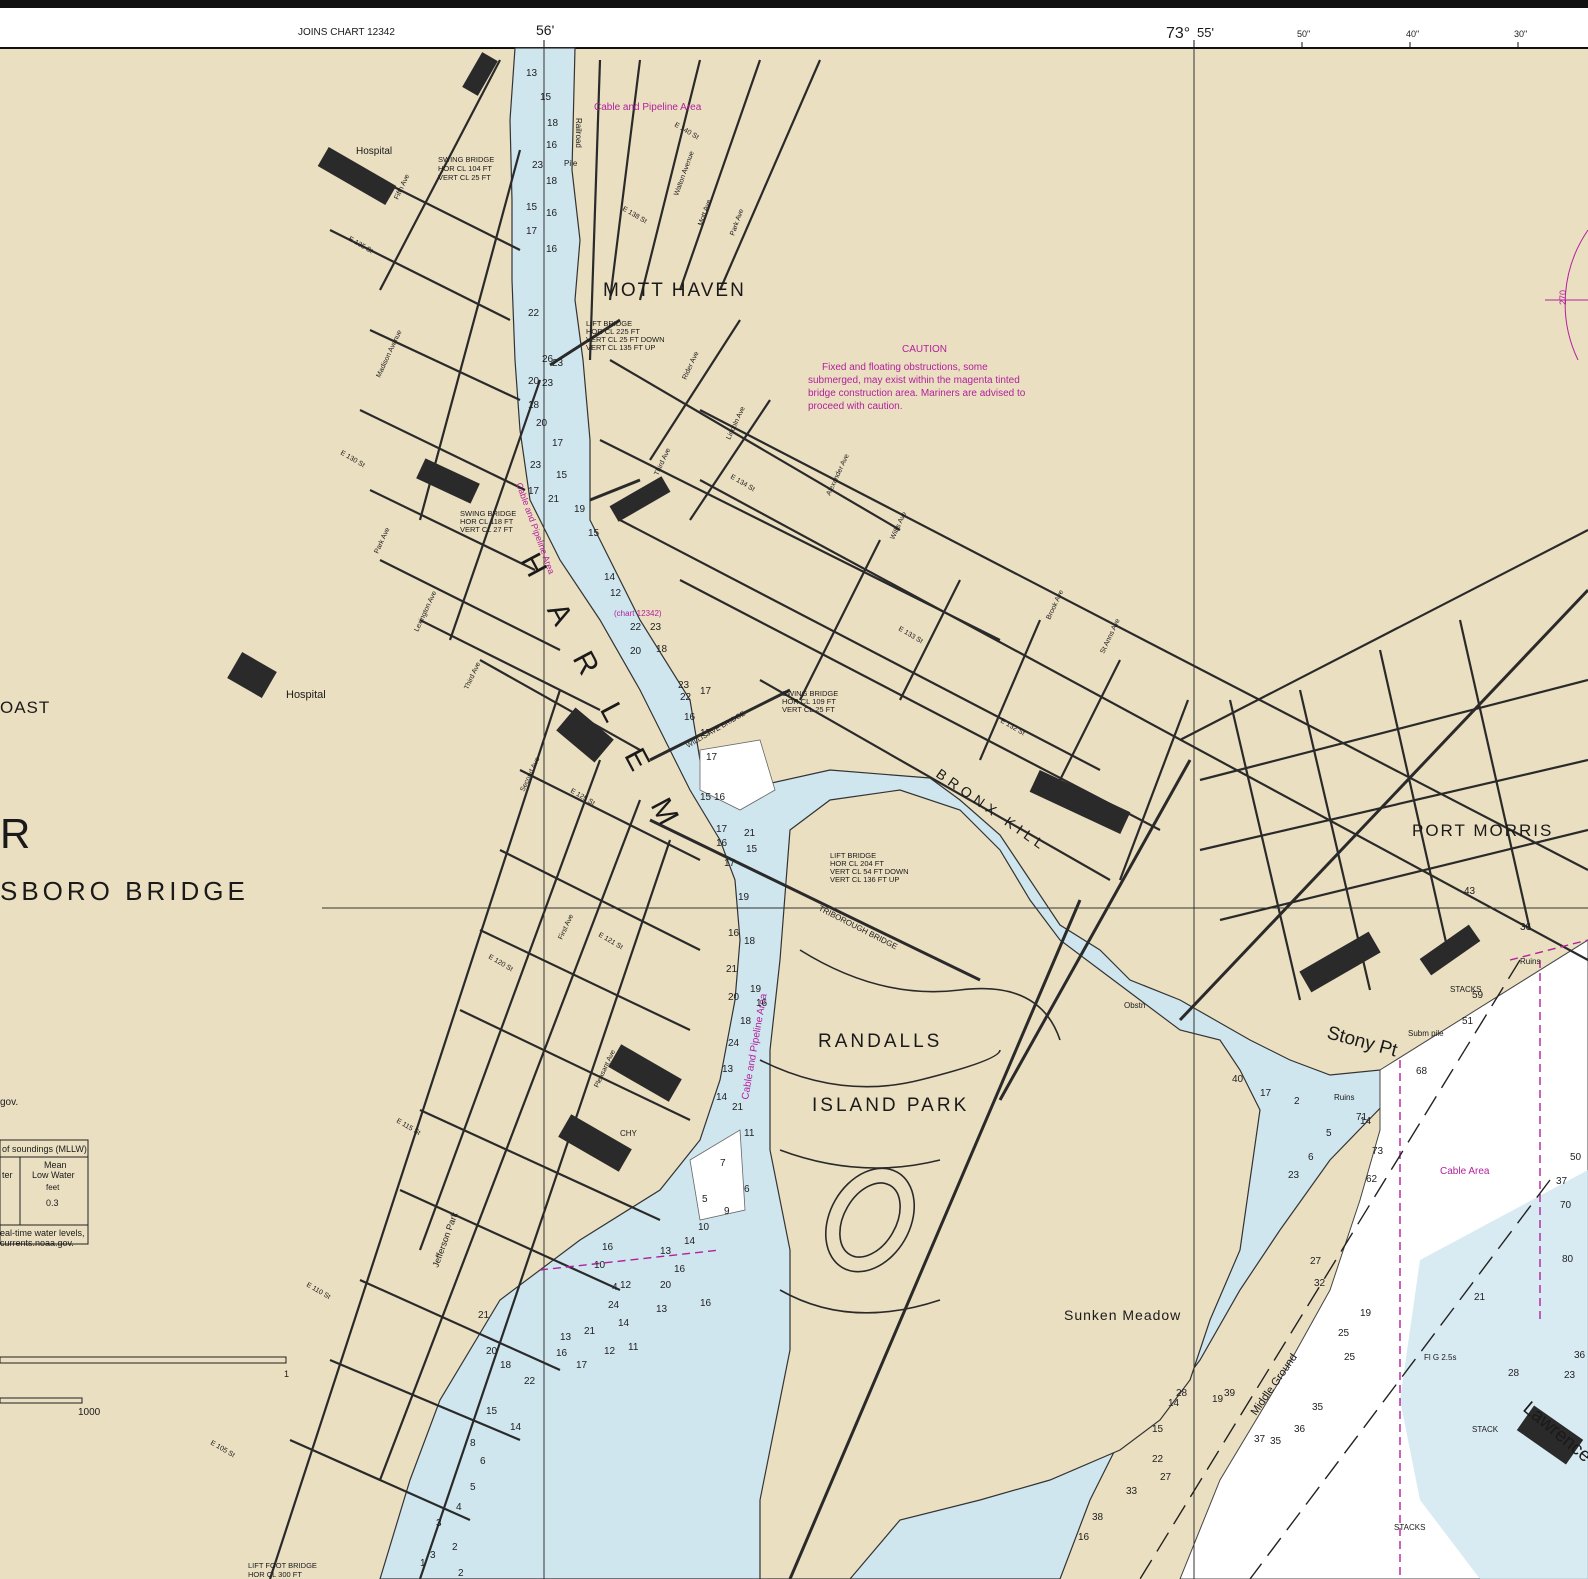 Image resolution: width=1588 pixels, height=1579 pixels. I want to click on hospital-label-2: Hospital, so click(306, 695).